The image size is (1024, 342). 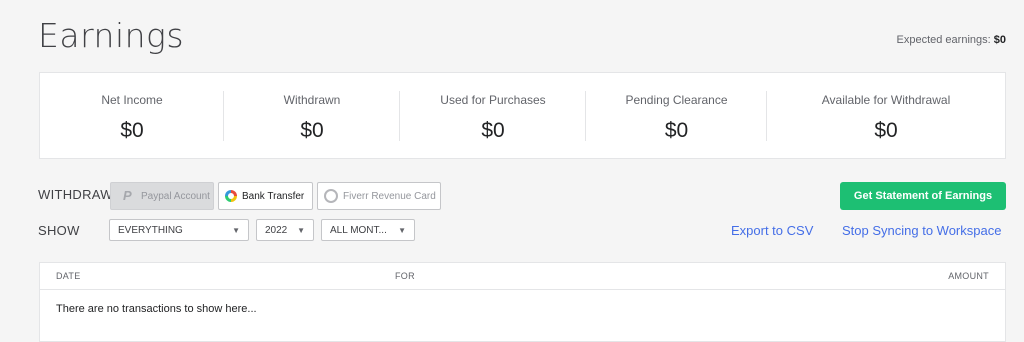 What do you see at coordinates (68, 276) in the screenshot?
I see `column-header-date: DATE` at bounding box center [68, 276].